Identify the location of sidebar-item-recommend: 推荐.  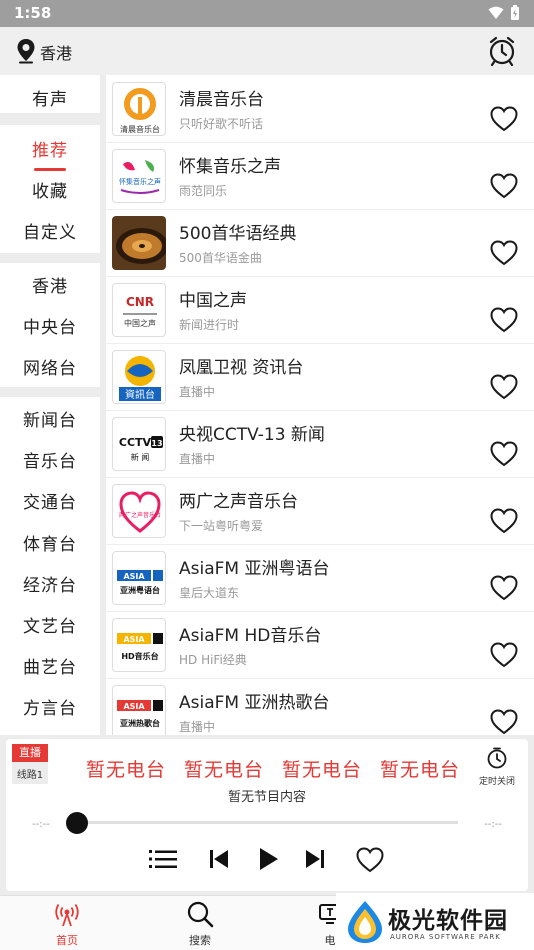
(50, 148).